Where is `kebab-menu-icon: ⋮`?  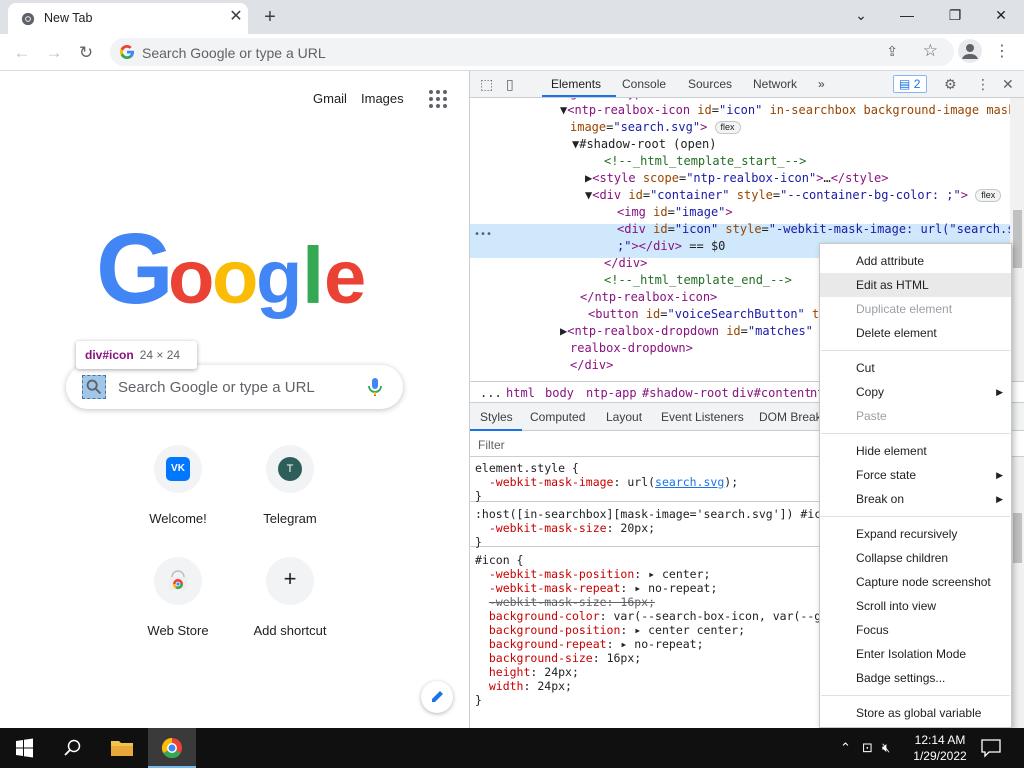
kebab-menu-icon: ⋮ is located at coordinates (983, 84).